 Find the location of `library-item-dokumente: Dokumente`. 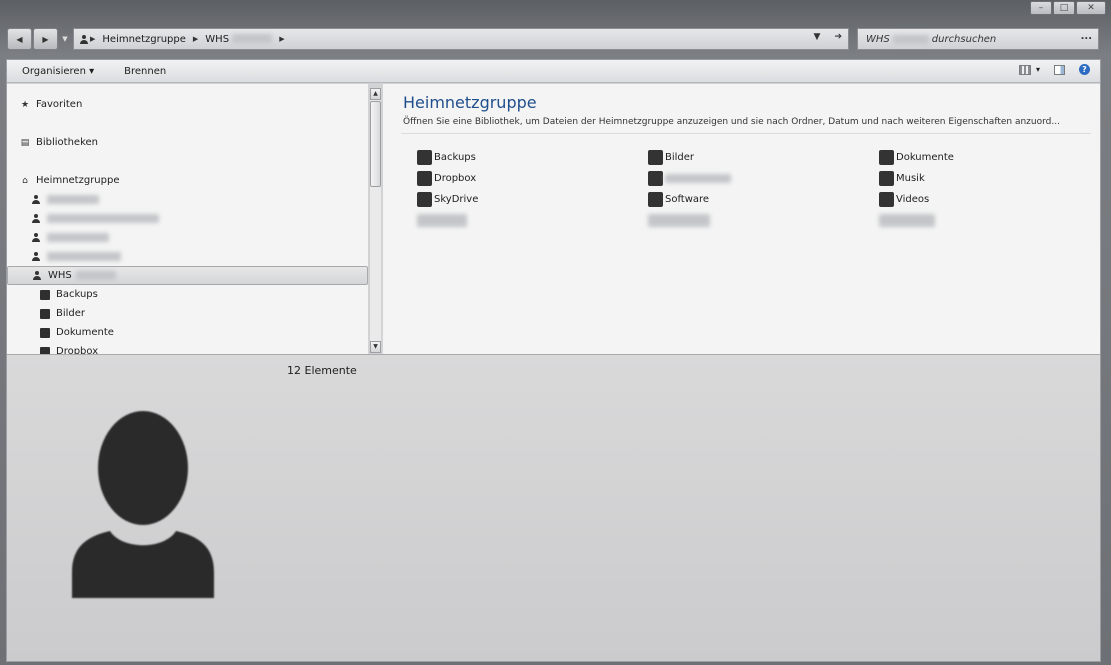

library-item-dokumente: Dokumente is located at coordinates (916, 157).